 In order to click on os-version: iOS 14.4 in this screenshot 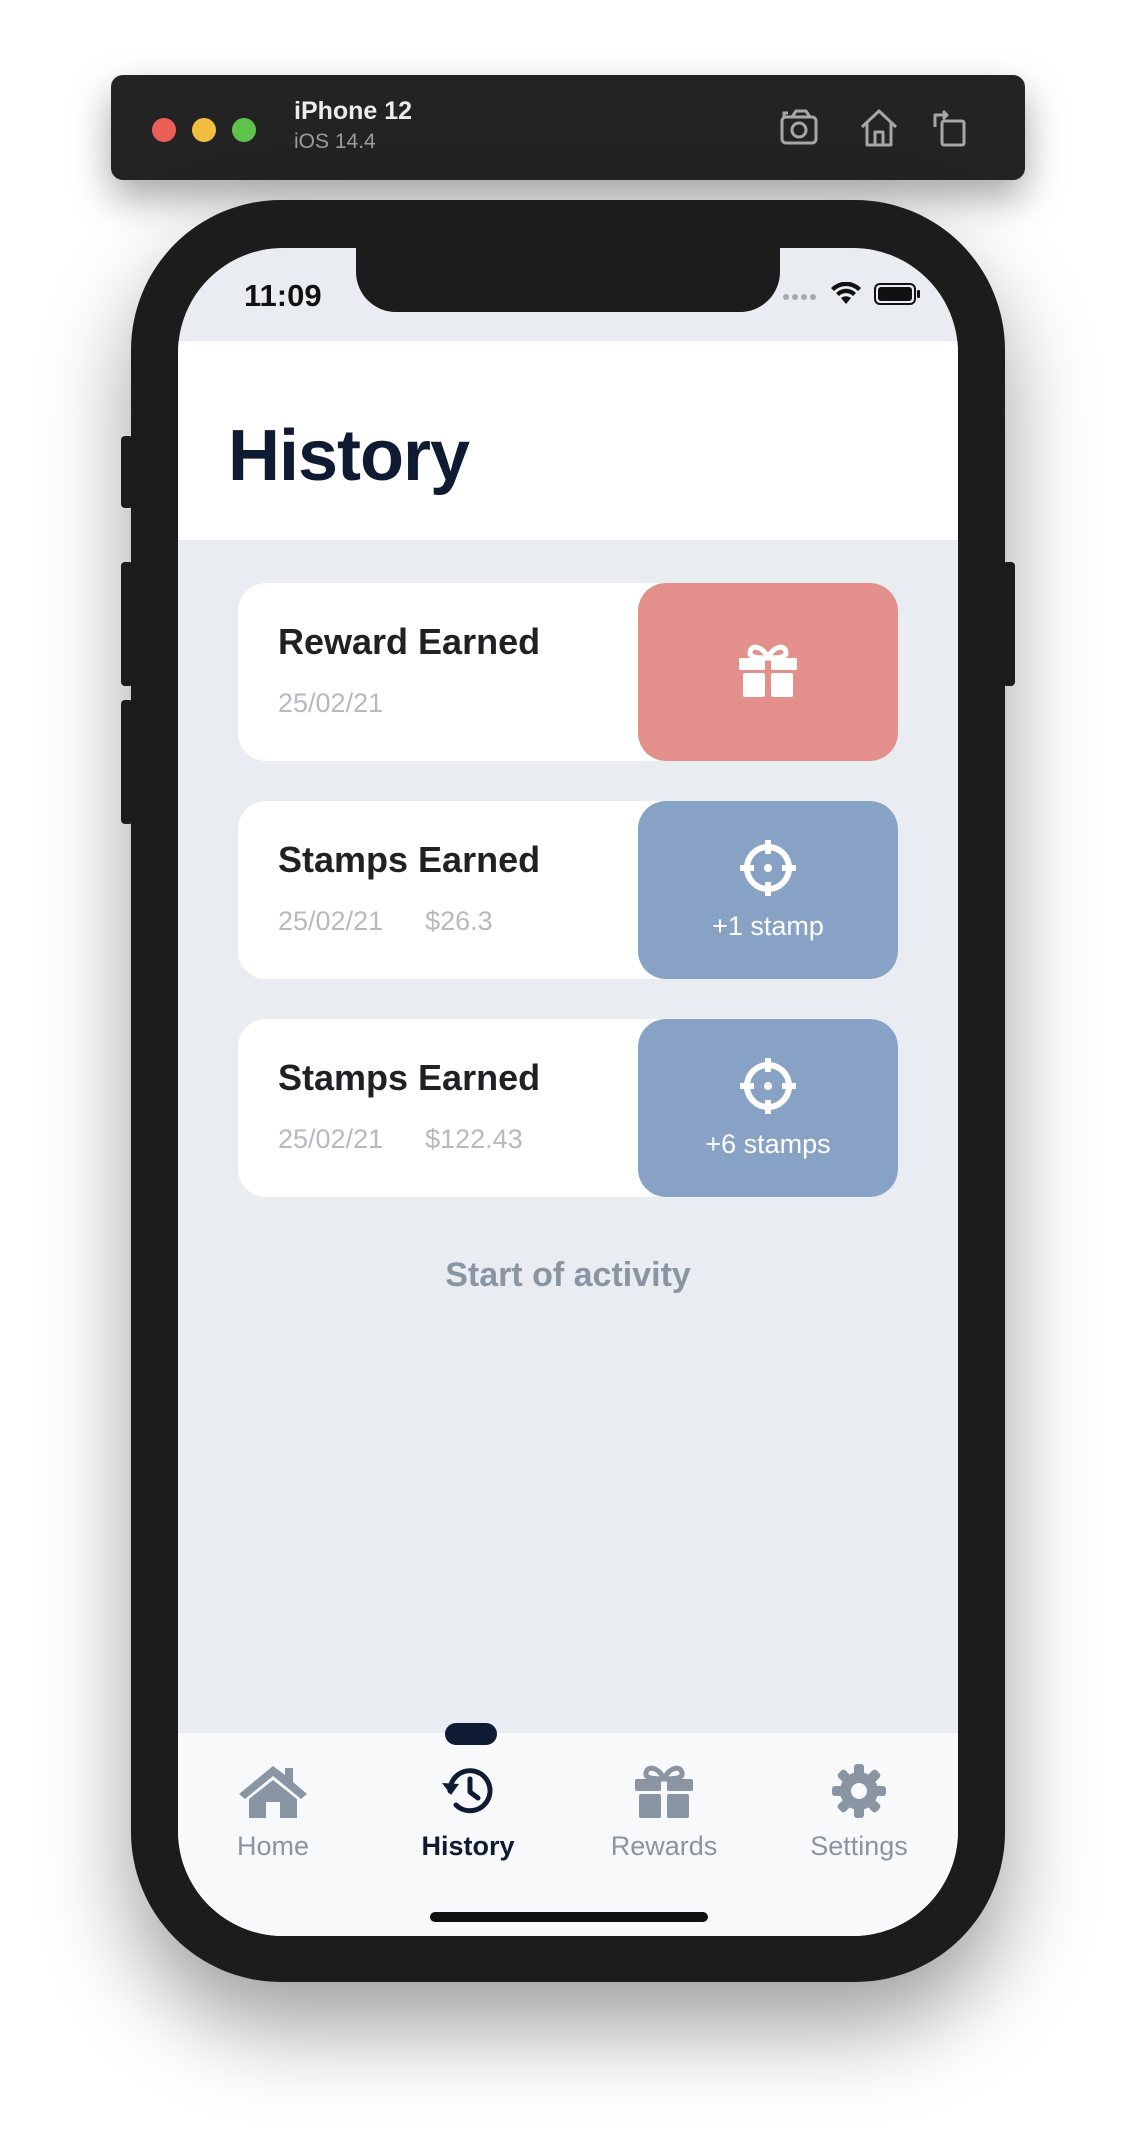, I will do `click(335, 141)`.